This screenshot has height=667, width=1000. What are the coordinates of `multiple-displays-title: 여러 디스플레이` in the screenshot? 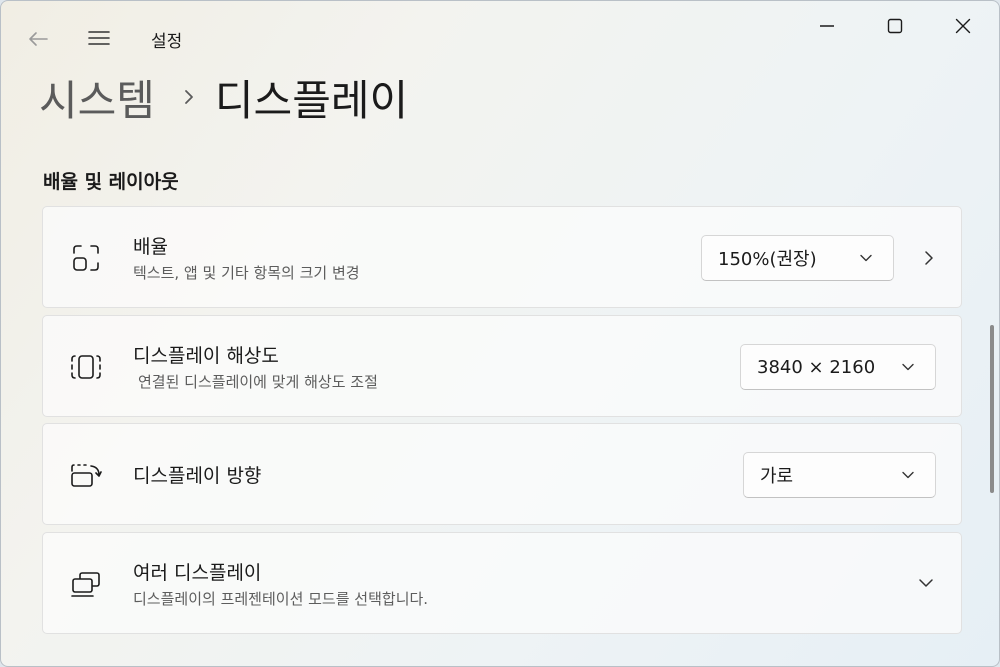 It's located at (197, 573).